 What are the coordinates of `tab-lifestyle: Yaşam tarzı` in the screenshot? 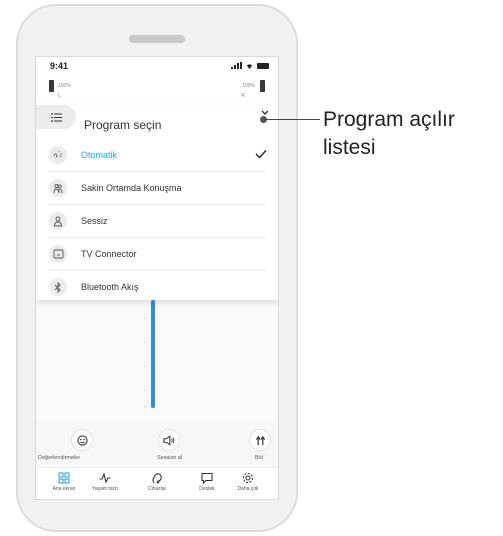 It's located at (105, 482).